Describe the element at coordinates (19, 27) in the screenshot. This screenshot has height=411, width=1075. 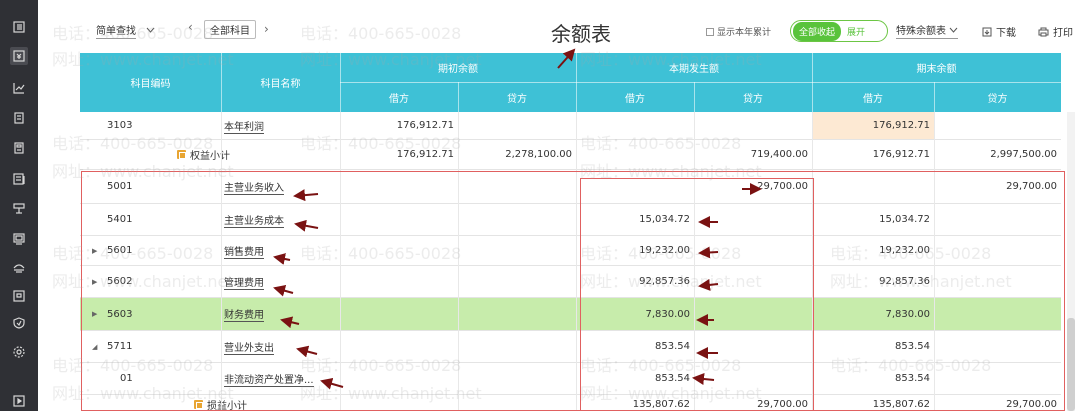
I see `list-icon` at that location.